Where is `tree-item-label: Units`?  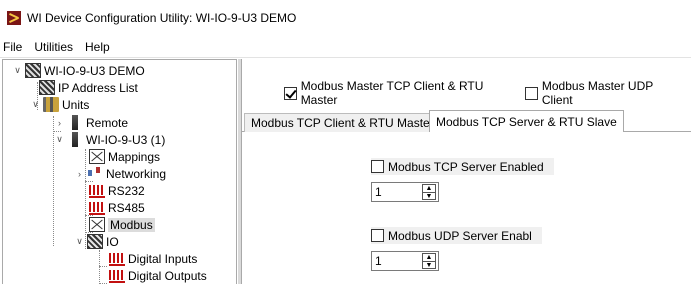 tree-item-label: Units is located at coordinates (76, 104).